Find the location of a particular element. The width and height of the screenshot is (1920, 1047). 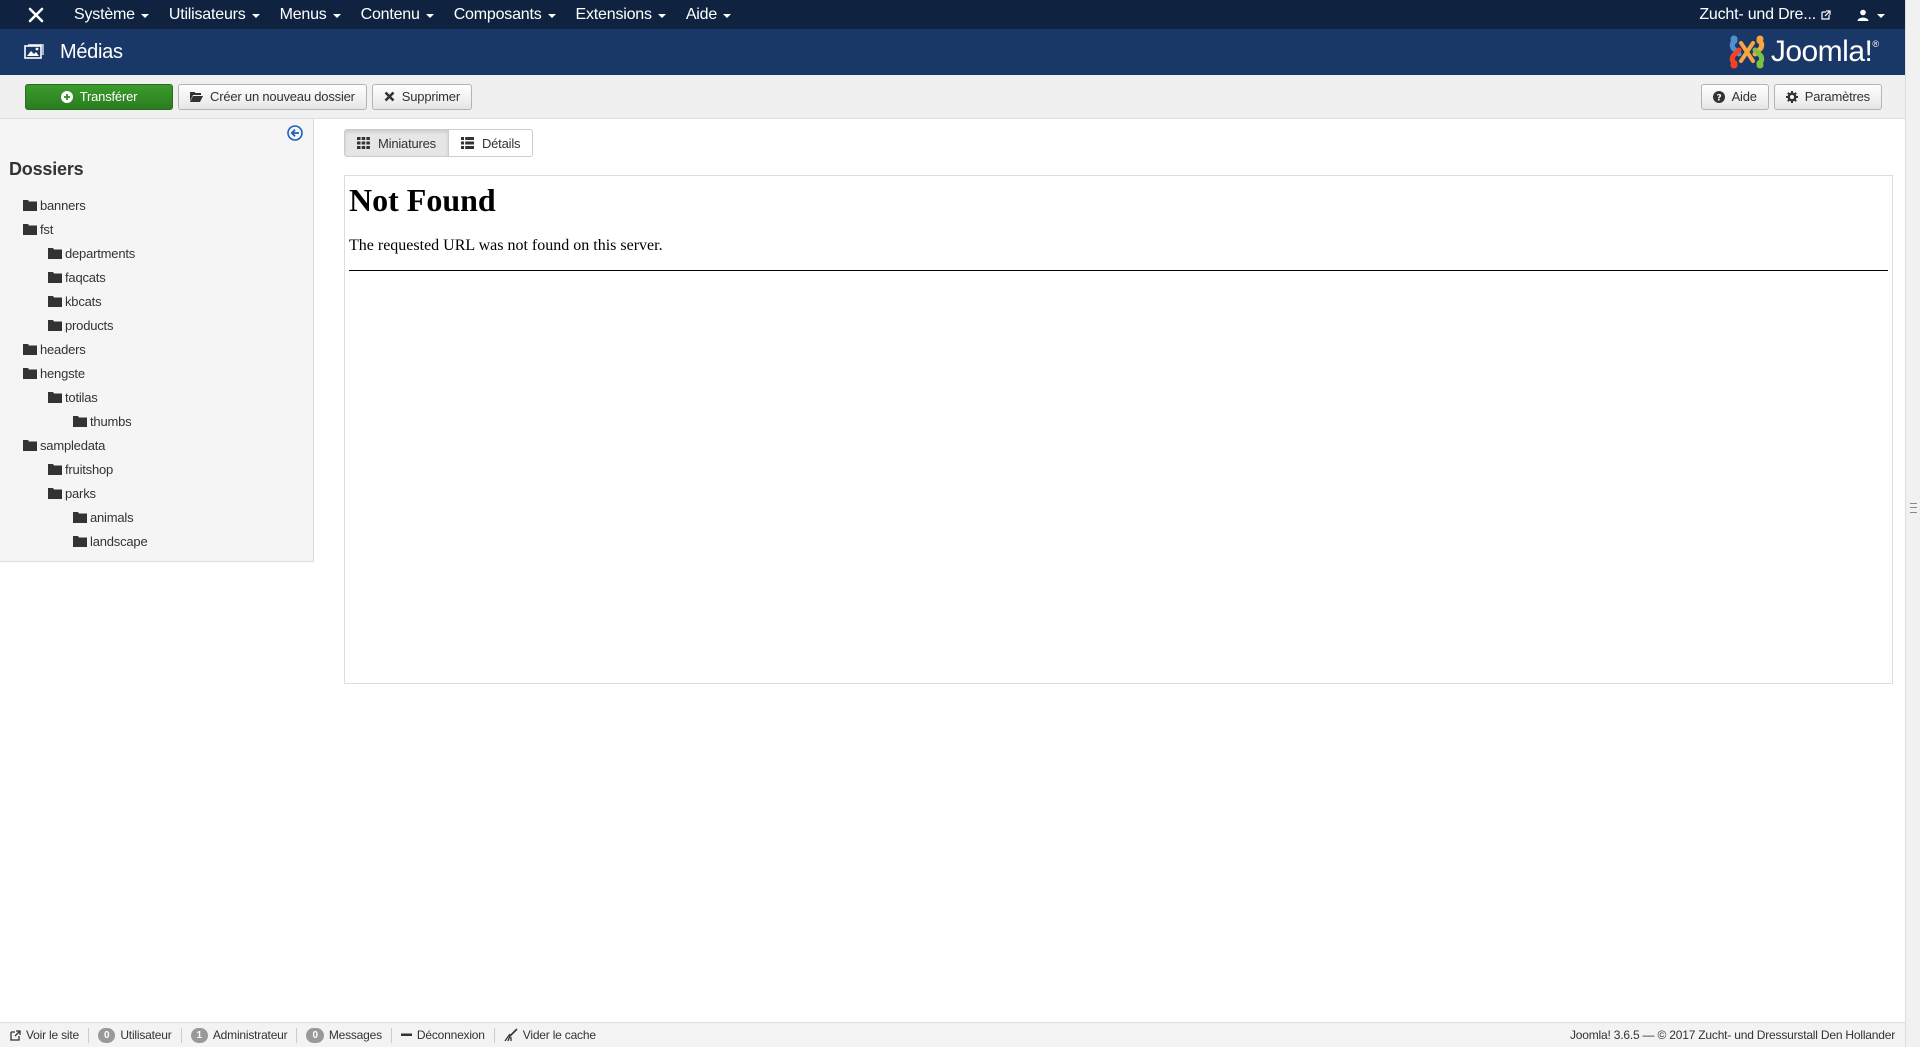

help-button: ? Aide is located at coordinates (1734, 96).